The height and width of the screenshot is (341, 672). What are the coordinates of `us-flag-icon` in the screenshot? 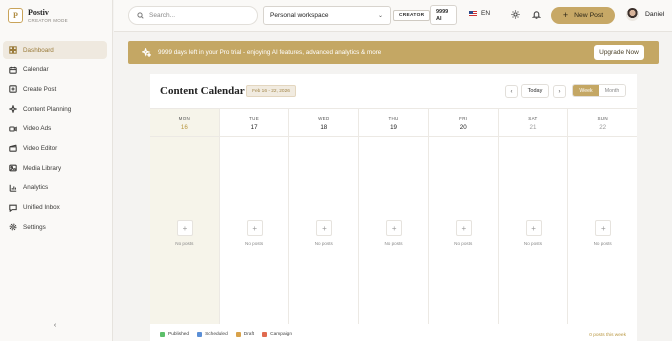 It's located at (473, 13).